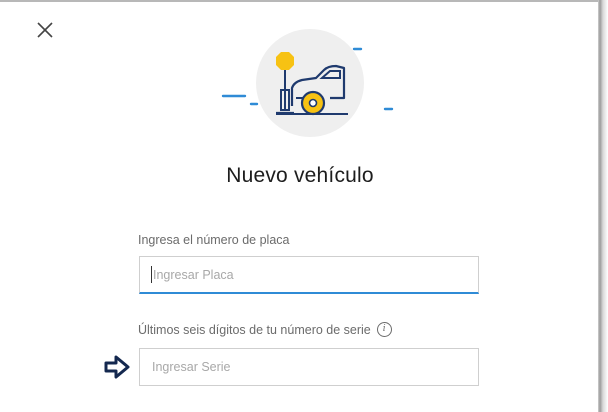 The width and height of the screenshot is (608, 412). Describe the element at coordinates (151, 274) in the screenshot. I see `text-cursor` at that location.